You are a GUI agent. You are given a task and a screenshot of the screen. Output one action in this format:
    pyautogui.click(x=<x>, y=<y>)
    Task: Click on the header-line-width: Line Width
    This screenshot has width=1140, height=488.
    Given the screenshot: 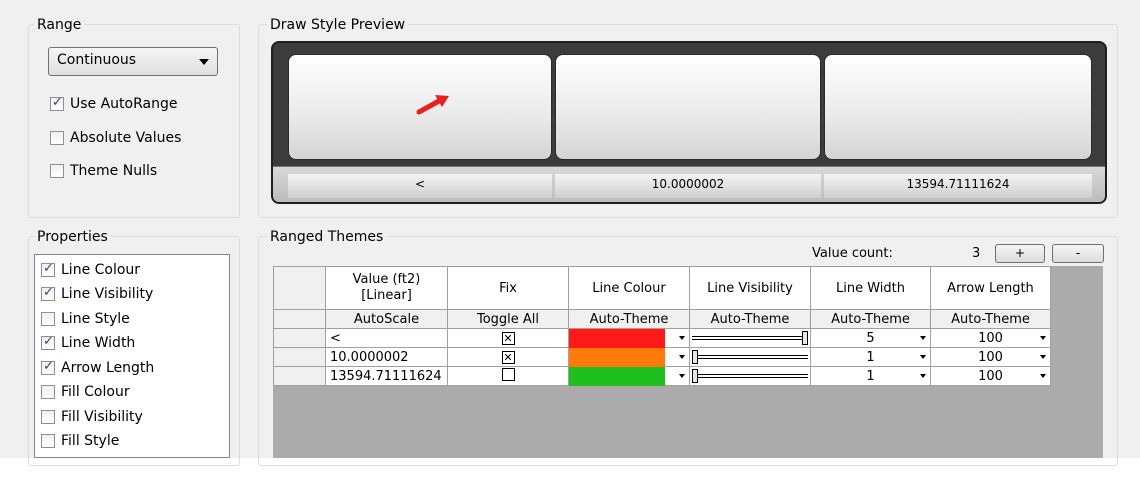 What is the action you would take?
    pyautogui.click(x=870, y=288)
    